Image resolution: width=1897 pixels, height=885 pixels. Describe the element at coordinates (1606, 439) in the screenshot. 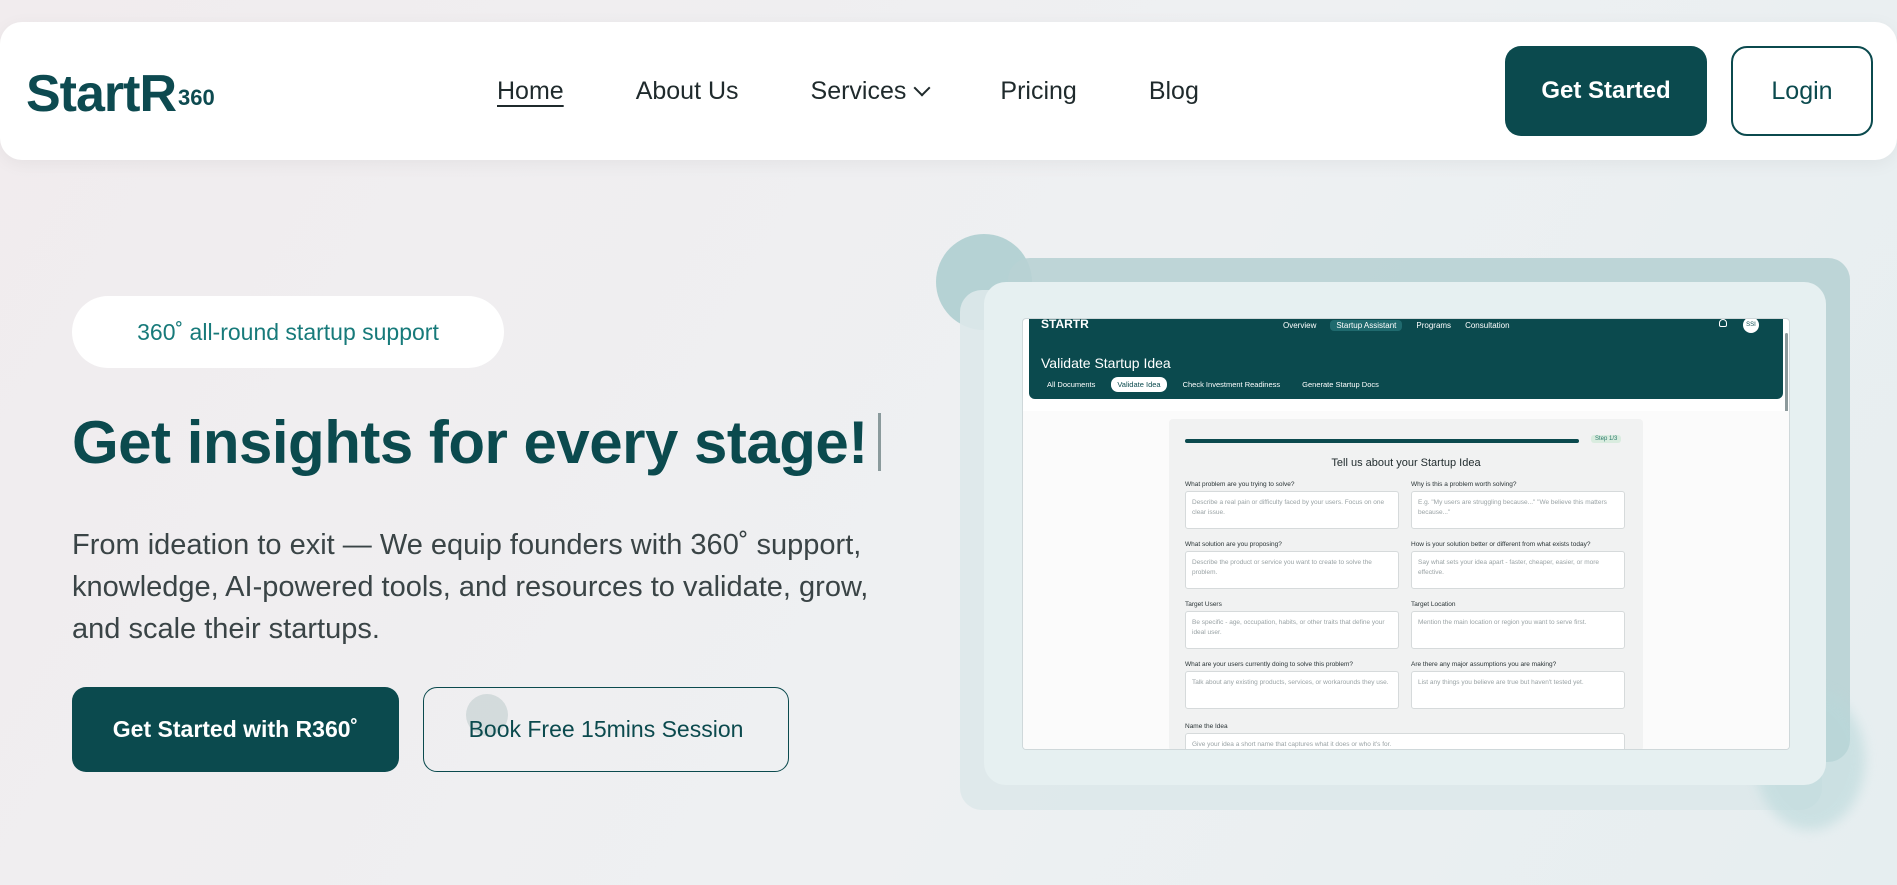

I see `preview-step-badge: Step 1/3` at that location.